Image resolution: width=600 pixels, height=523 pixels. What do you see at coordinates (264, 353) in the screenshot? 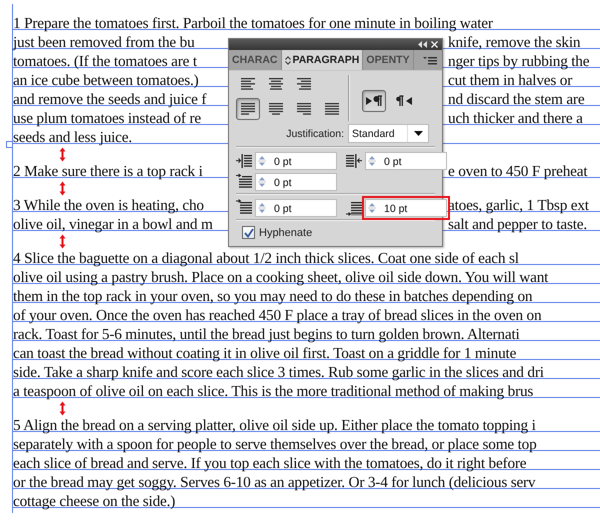
I see `text-line: can toast the bread without coating it in olive oil first. Toast on a griddle for 1 minute` at bounding box center [264, 353].